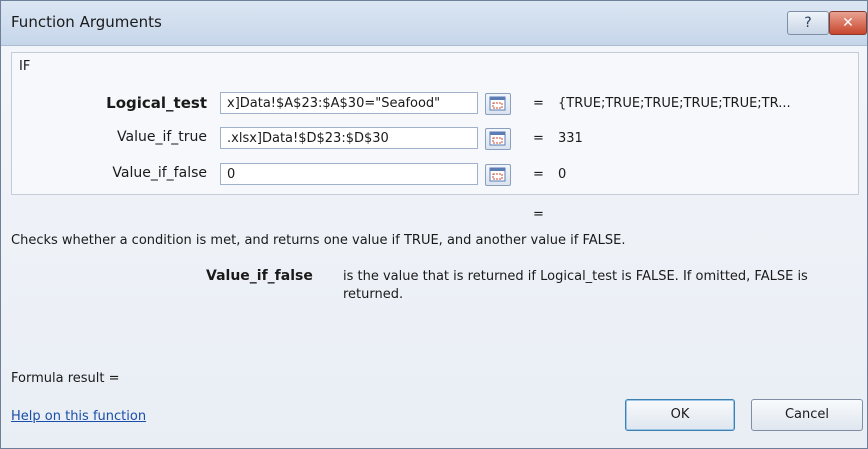 Image resolution: width=868 pixels, height=449 pixels. I want to click on title-bar: Function Arguments ? ✕, so click(434, 23).